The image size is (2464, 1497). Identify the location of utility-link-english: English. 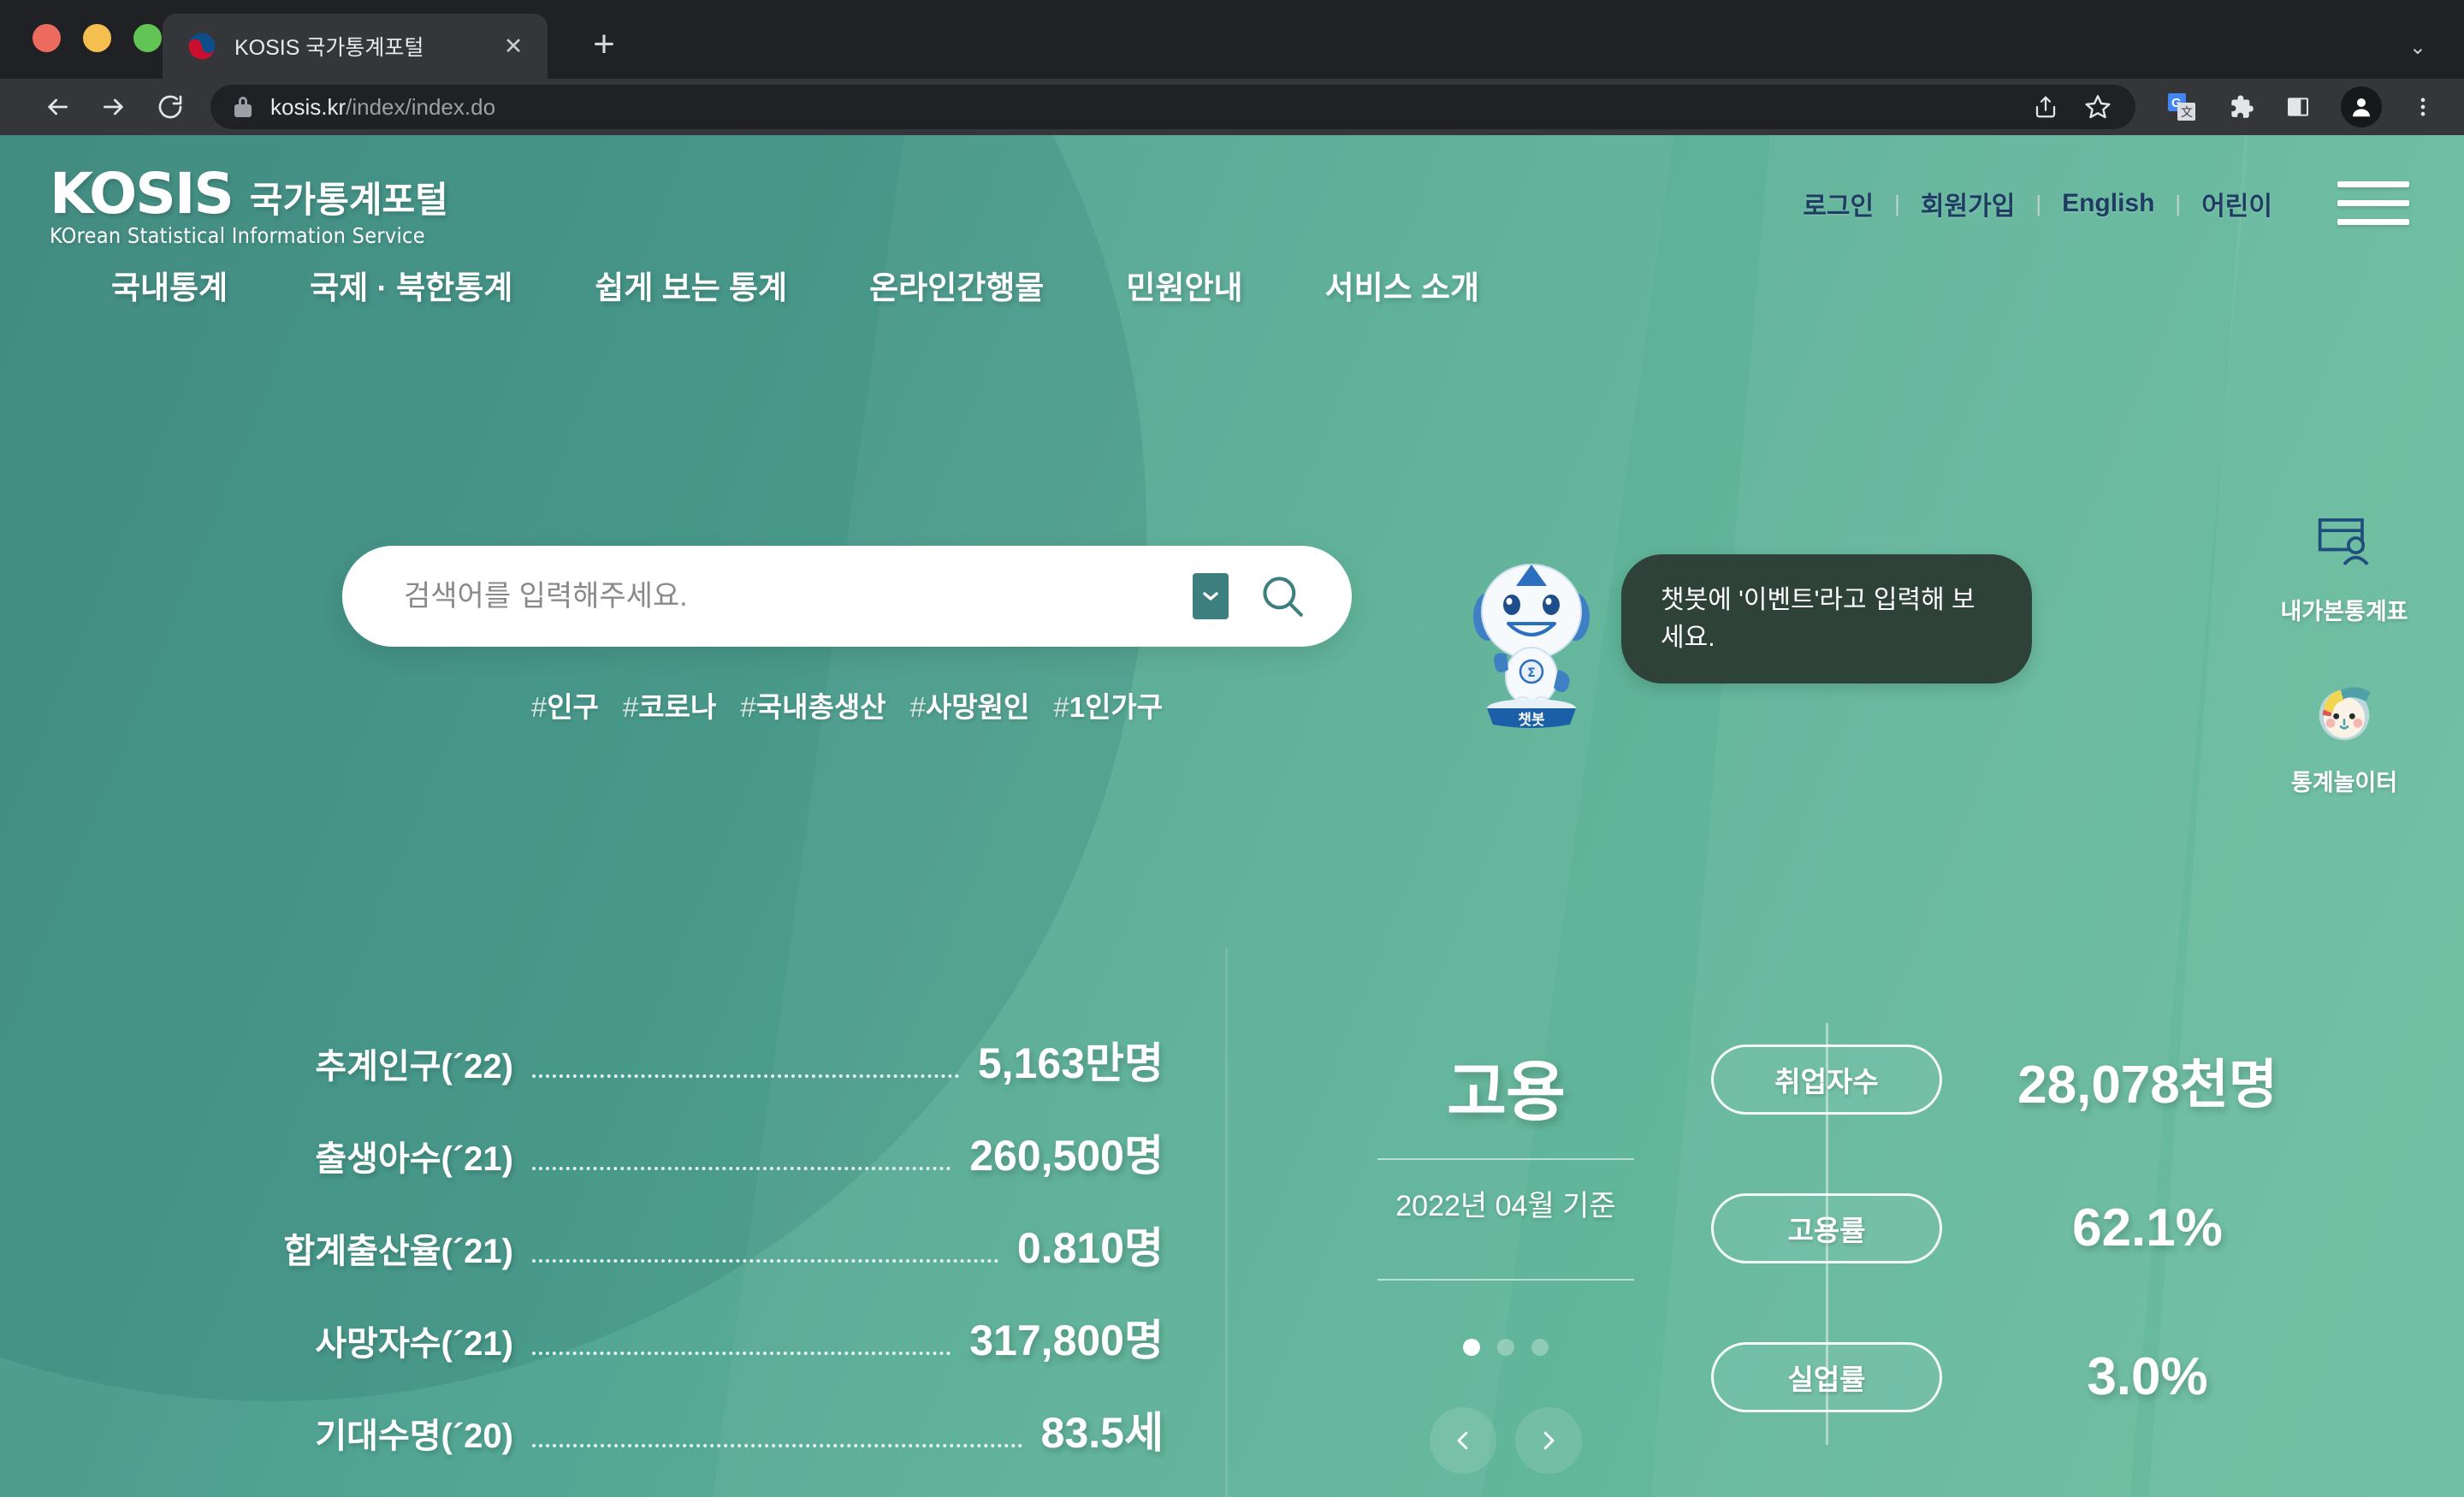
(2108, 203).